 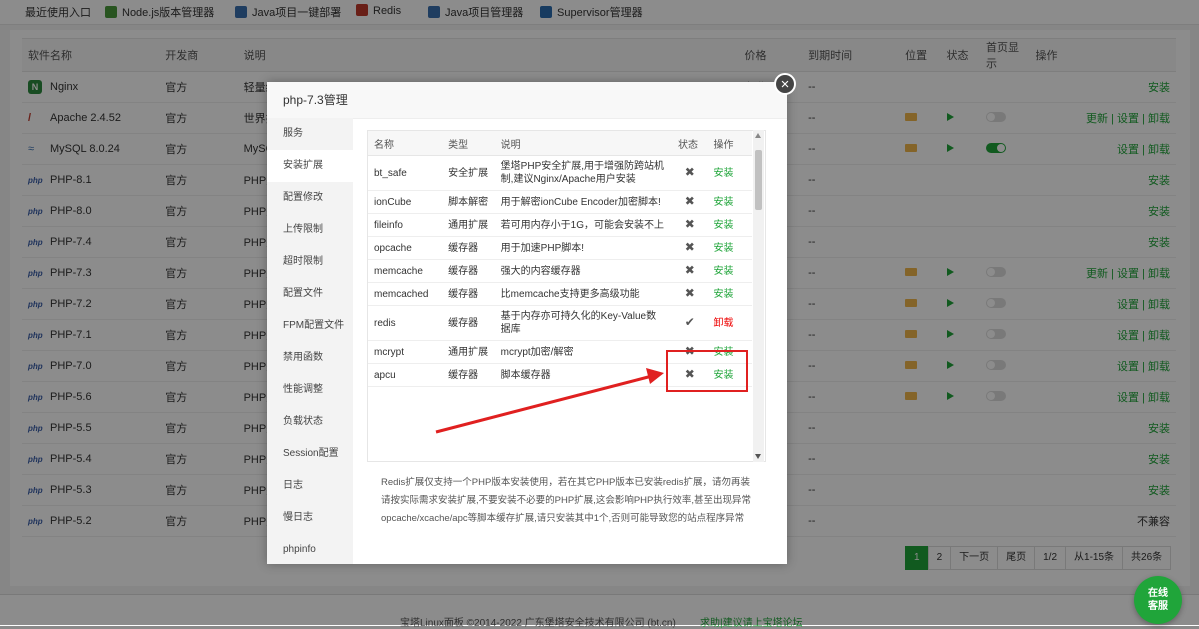 What do you see at coordinates (549, 401) in the screenshot?
I see `annotation-arrow` at bounding box center [549, 401].